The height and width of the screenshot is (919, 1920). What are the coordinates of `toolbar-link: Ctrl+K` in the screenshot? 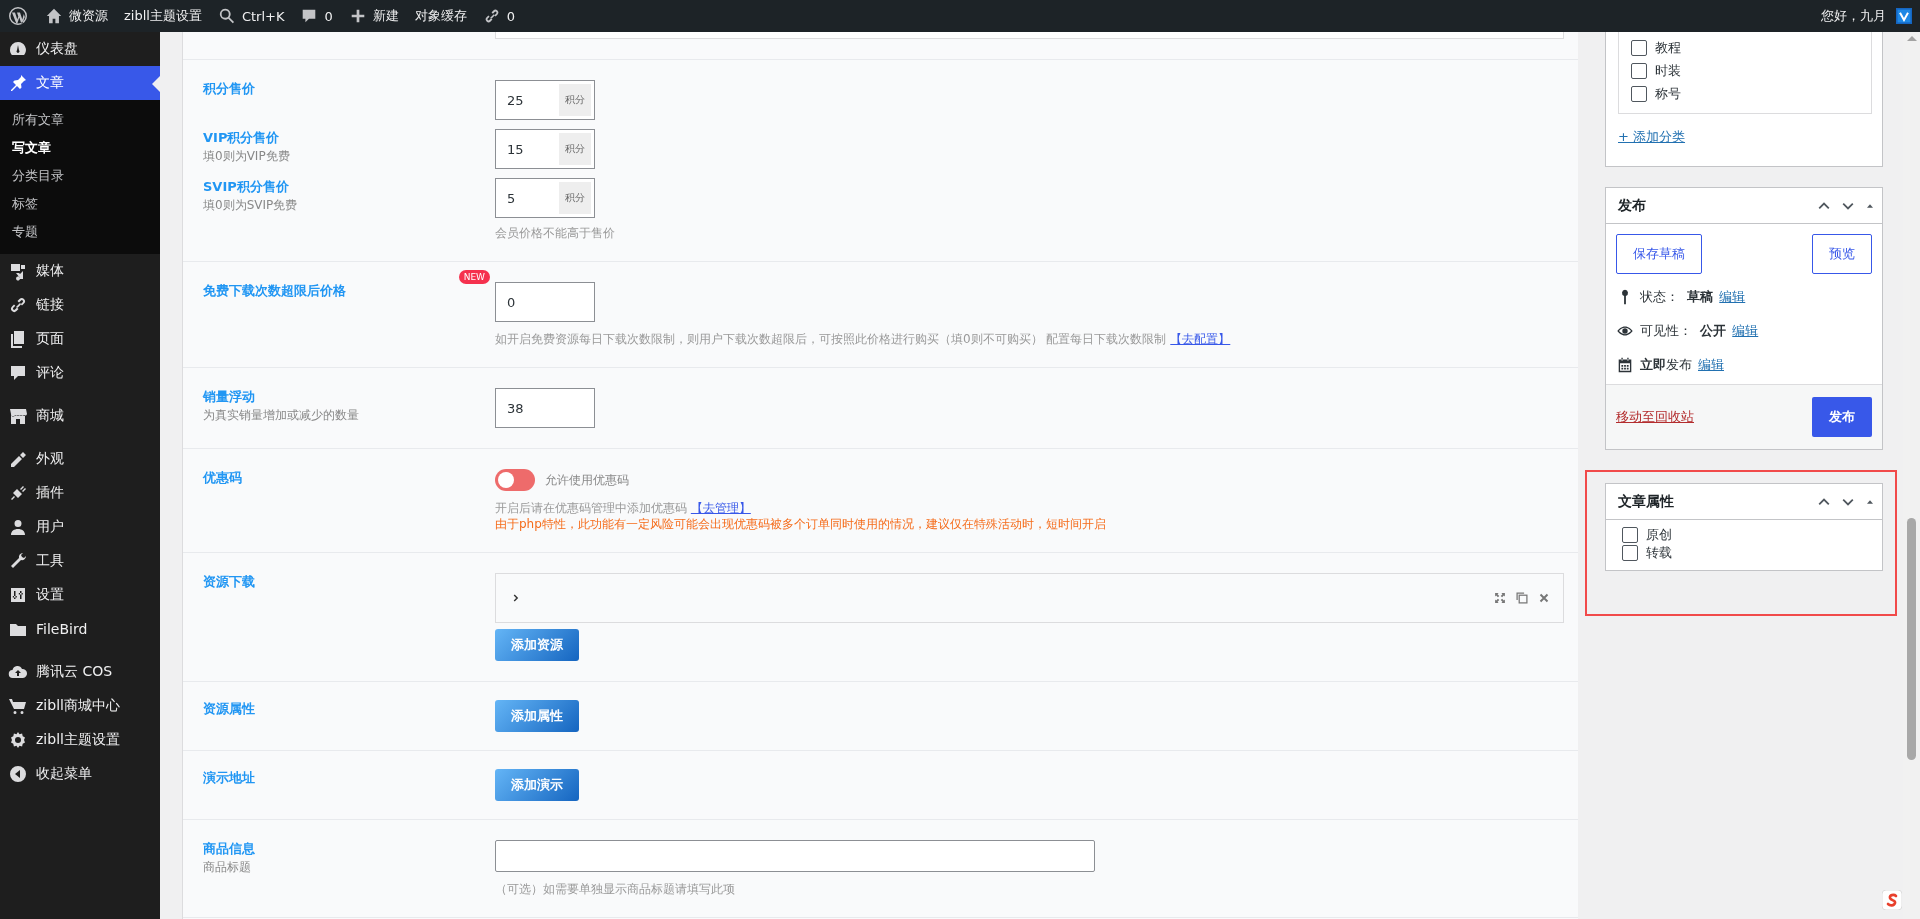 It's located at (251, 16).